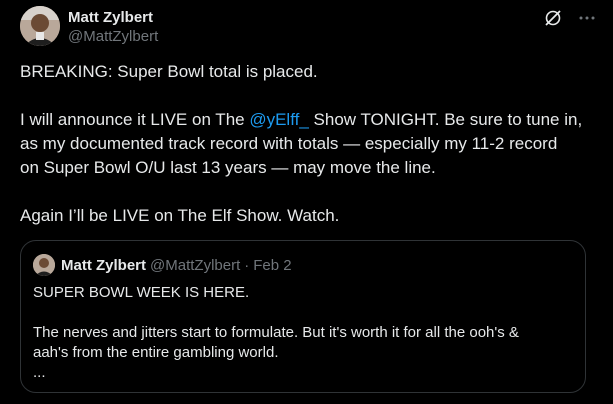 The image size is (613, 404). I want to click on author-display-name: Matt Zylbert, so click(113, 17).